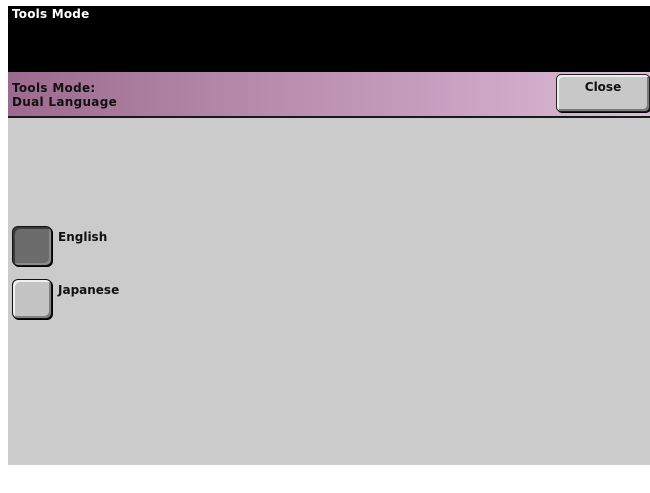  What do you see at coordinates (83, 237) in the screenshot?
I see `english-label: English` at bounding box center [83, 237].